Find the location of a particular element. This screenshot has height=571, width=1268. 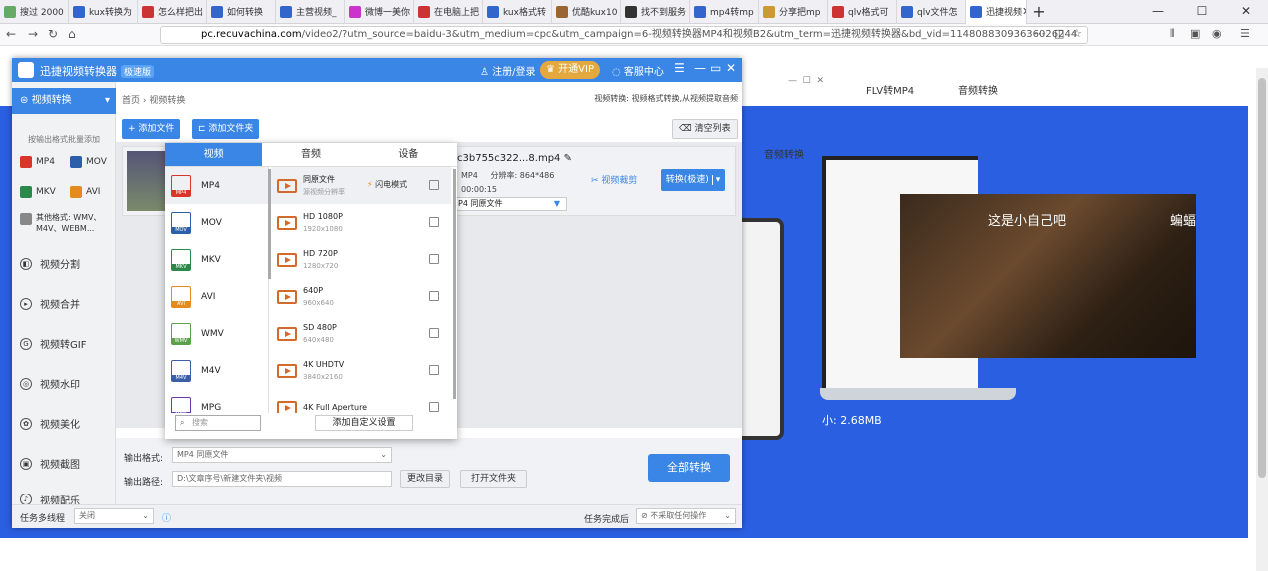

quality-list-scrollbar is located at coordinates (454, 284).